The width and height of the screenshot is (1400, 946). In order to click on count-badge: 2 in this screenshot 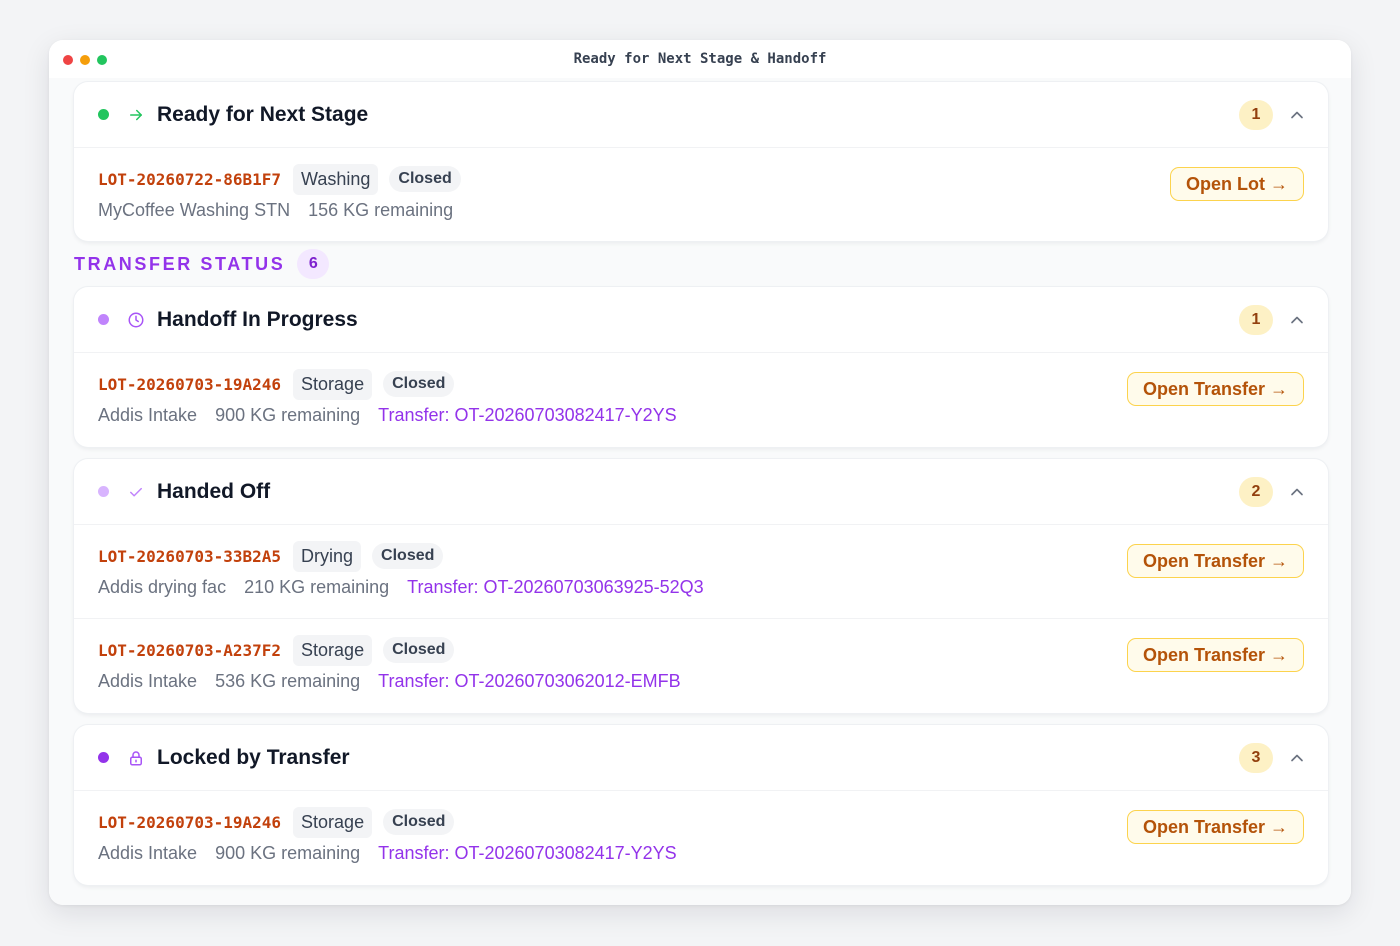, I will do `click(1256, 491)`.